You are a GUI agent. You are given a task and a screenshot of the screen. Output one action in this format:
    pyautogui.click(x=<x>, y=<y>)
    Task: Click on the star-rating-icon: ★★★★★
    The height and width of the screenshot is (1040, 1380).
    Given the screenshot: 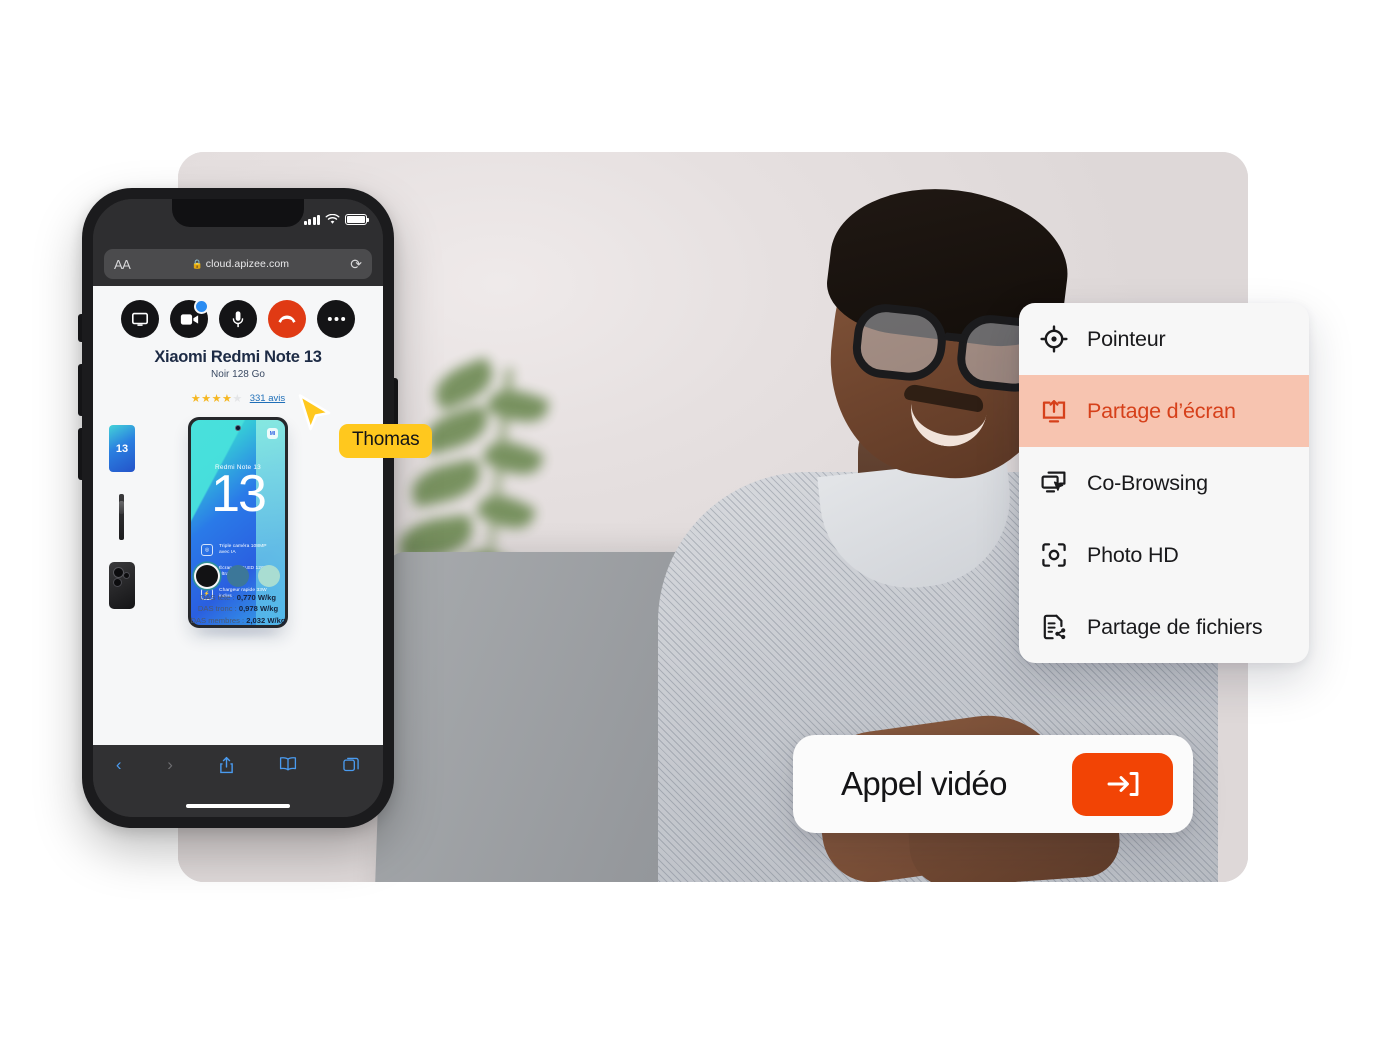 What is the action you would take?
    pyautogui.click(x=216, y=399)
    